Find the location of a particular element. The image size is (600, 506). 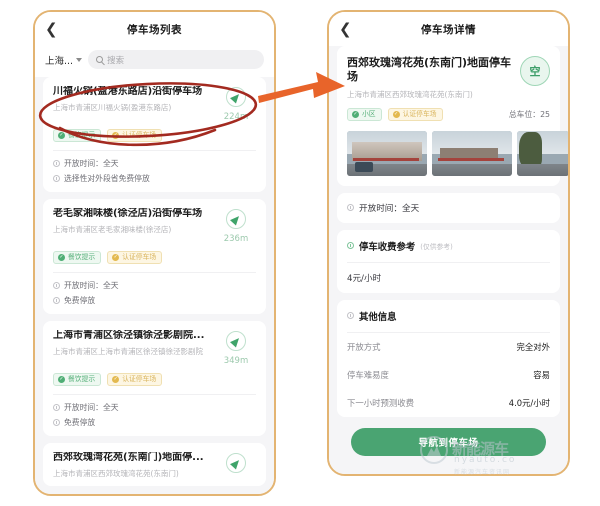

open-time-section: 开放时间：全天 is located at coordinates (448, 207).